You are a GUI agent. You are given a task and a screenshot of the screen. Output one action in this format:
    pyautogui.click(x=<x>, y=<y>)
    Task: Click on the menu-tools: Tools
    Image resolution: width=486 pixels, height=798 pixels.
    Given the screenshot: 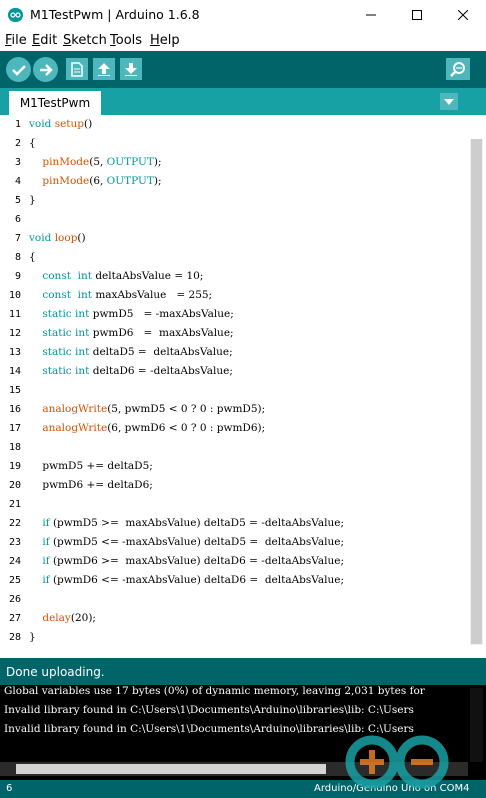 What is the action you would take?
    pyautogui.click(x=126, y=40)
    